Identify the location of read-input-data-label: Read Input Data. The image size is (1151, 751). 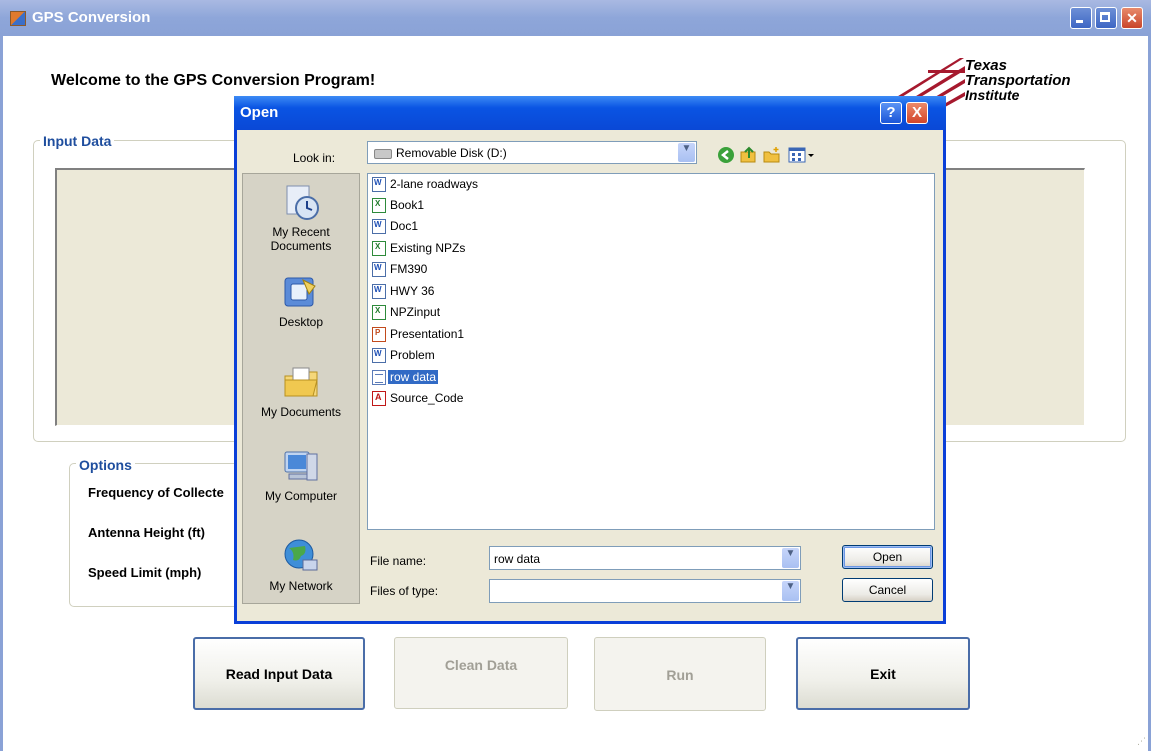
(279, 674).